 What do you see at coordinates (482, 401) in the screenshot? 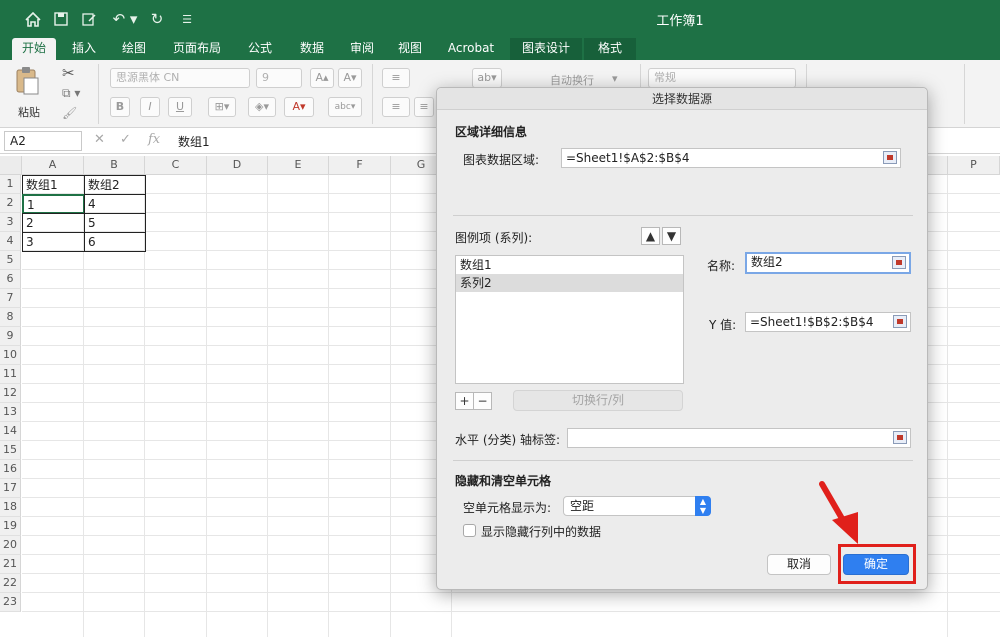
I see `remove-series-button: −` at bounding box center [482, 401].